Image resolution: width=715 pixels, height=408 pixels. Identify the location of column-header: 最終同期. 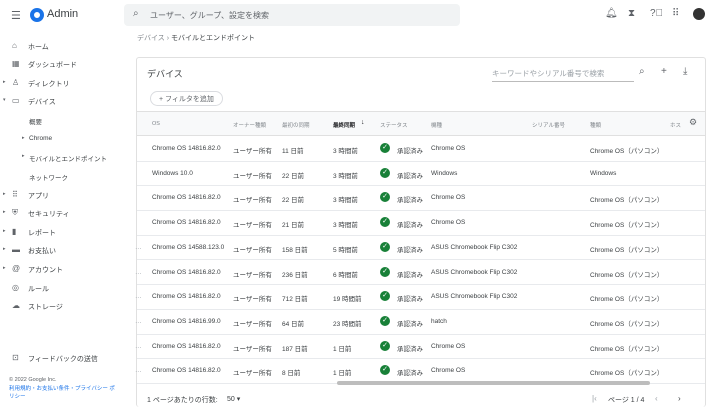
(344, 125).